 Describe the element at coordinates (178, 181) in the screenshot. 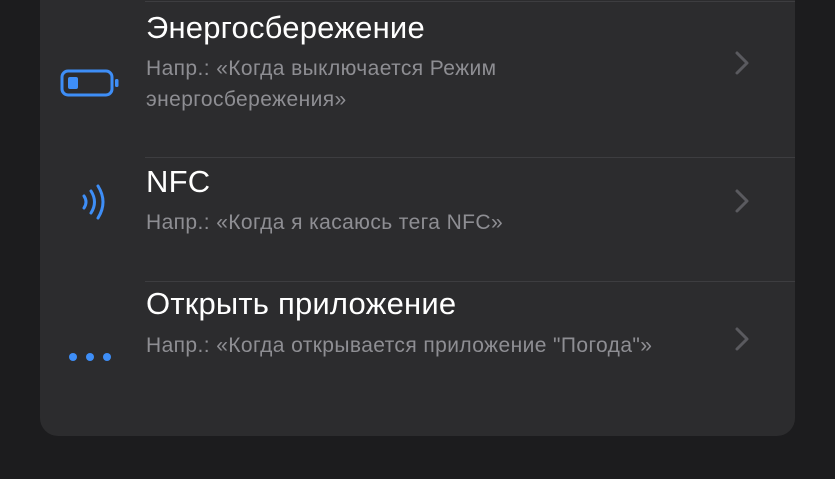

I see `list-item-title: NFC` at that location.